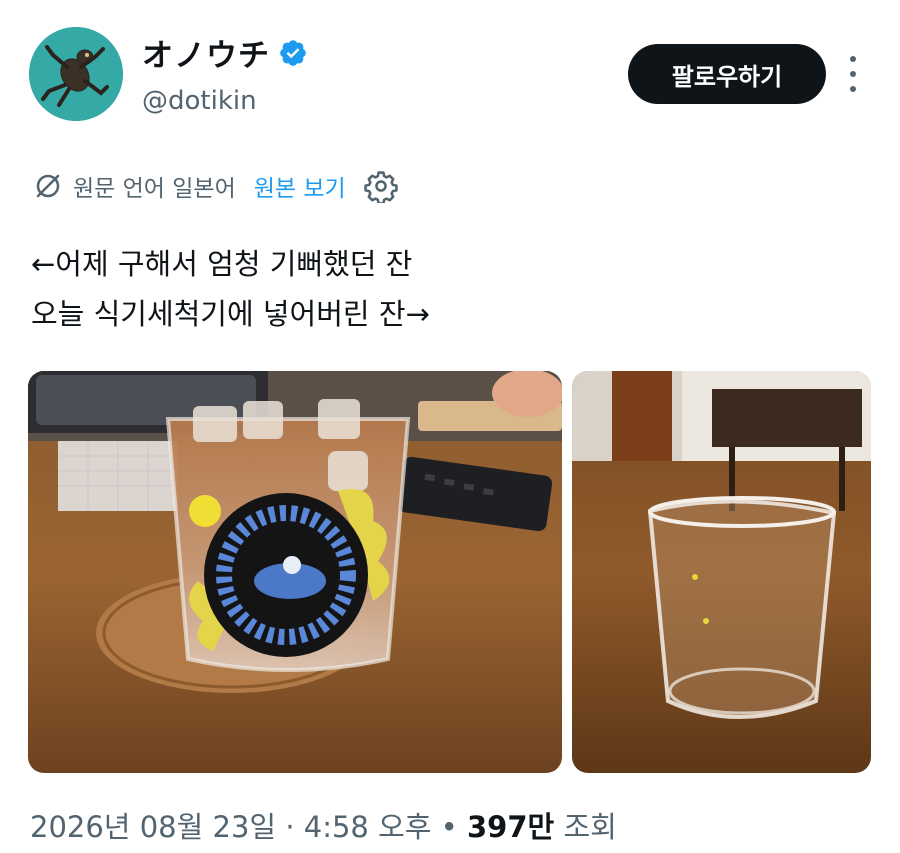 The width and height of the screenshot is (900, 853). I want to click on tweet-meta: 2026년 08월 23일 · 4:58 오후 • 397만 조회, so click(323, 825).